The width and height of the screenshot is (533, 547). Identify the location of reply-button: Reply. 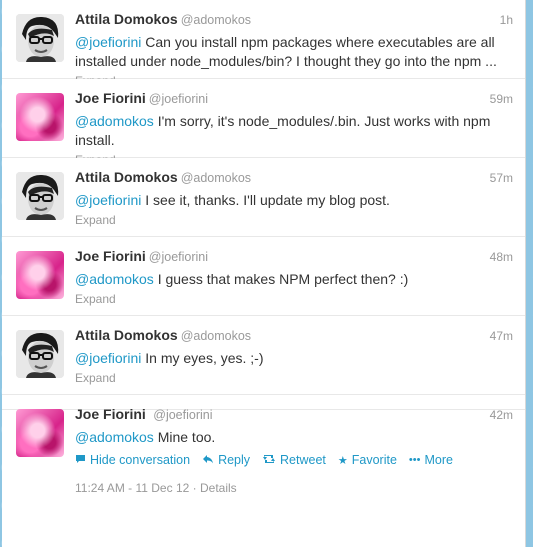
(226, 460).